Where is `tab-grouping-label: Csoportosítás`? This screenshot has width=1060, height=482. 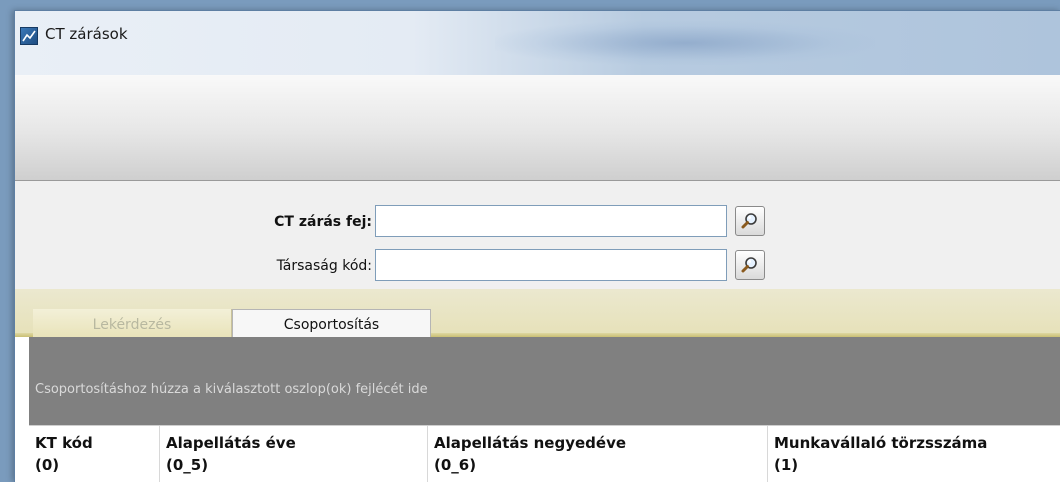 tab-grouping-label: Csoportosítás is located at coordinates (331, 325).